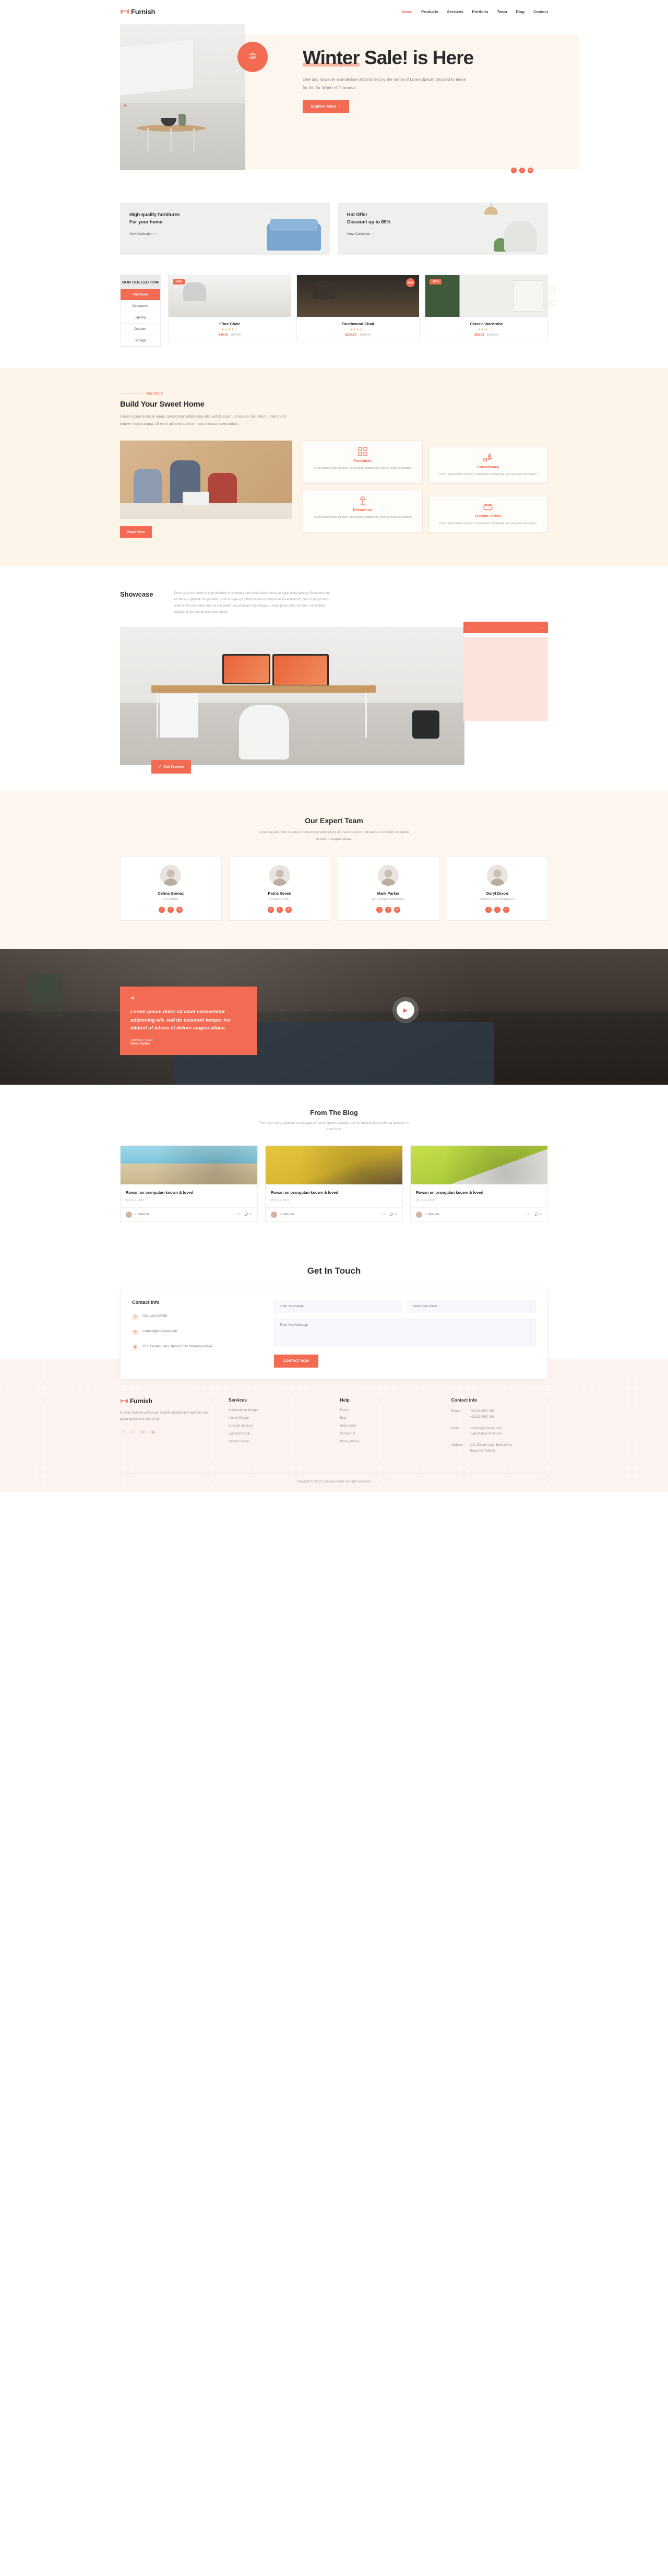 The image size is (668, 2576). Describe the element at coordinates (388, 1433) in the screenshot. I see `footer-link: Contact Us` at that location.